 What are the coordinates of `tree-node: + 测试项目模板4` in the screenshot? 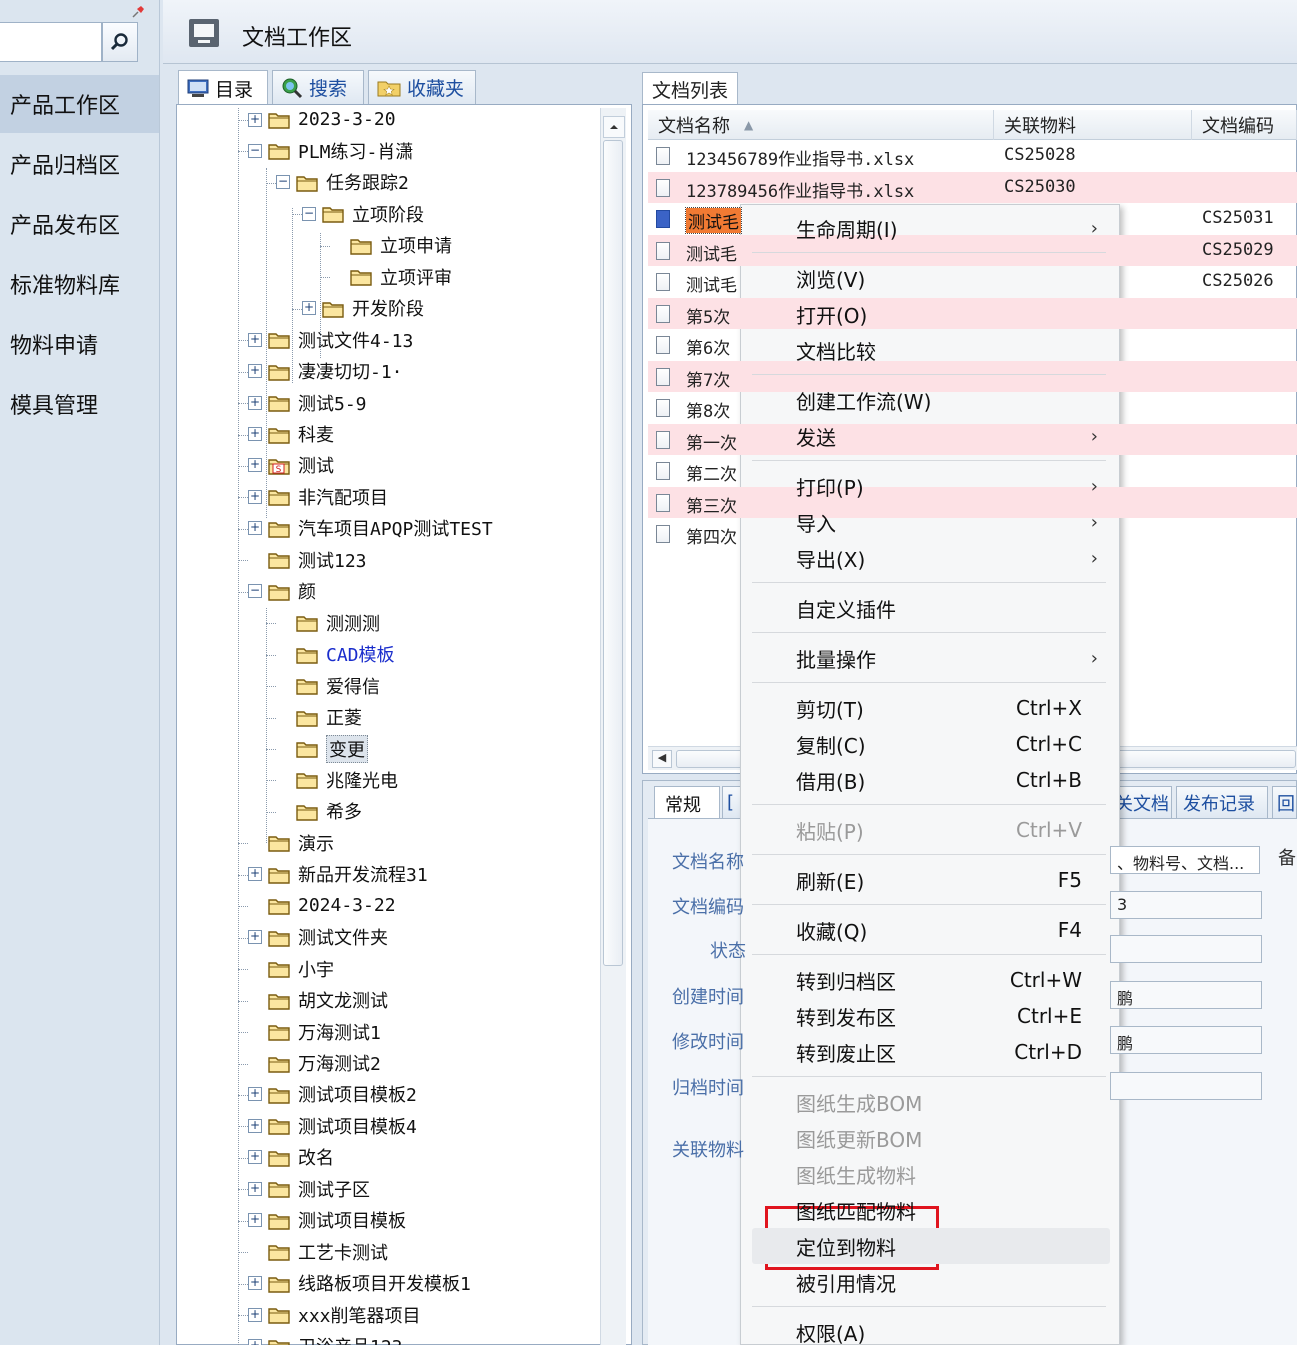 It's located at (332, 1125).